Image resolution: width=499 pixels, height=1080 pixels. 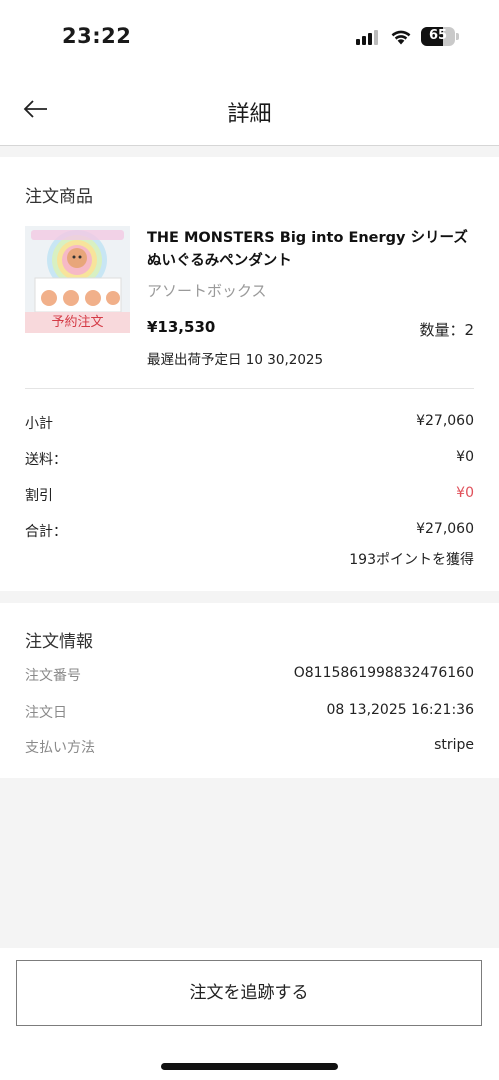 I want to click on subtotal-value: ¥27,060, so click(x=445, y=421).